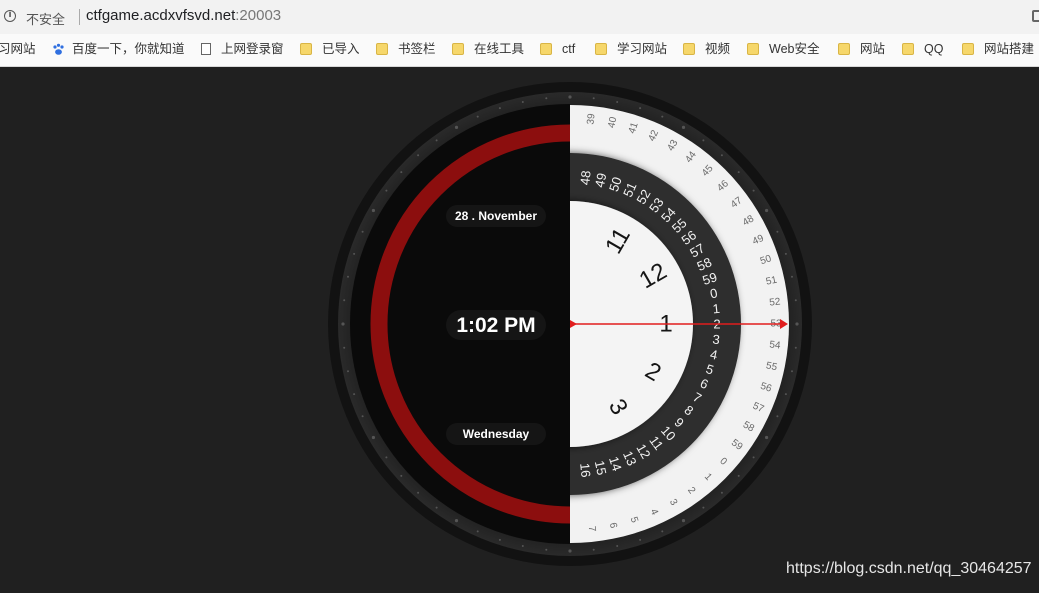 The image size is (1039, 593). What do you see at coordinates (45, 18) in the screenshot?
I see `security-label: 不安全` at bounding box center [45, 18].